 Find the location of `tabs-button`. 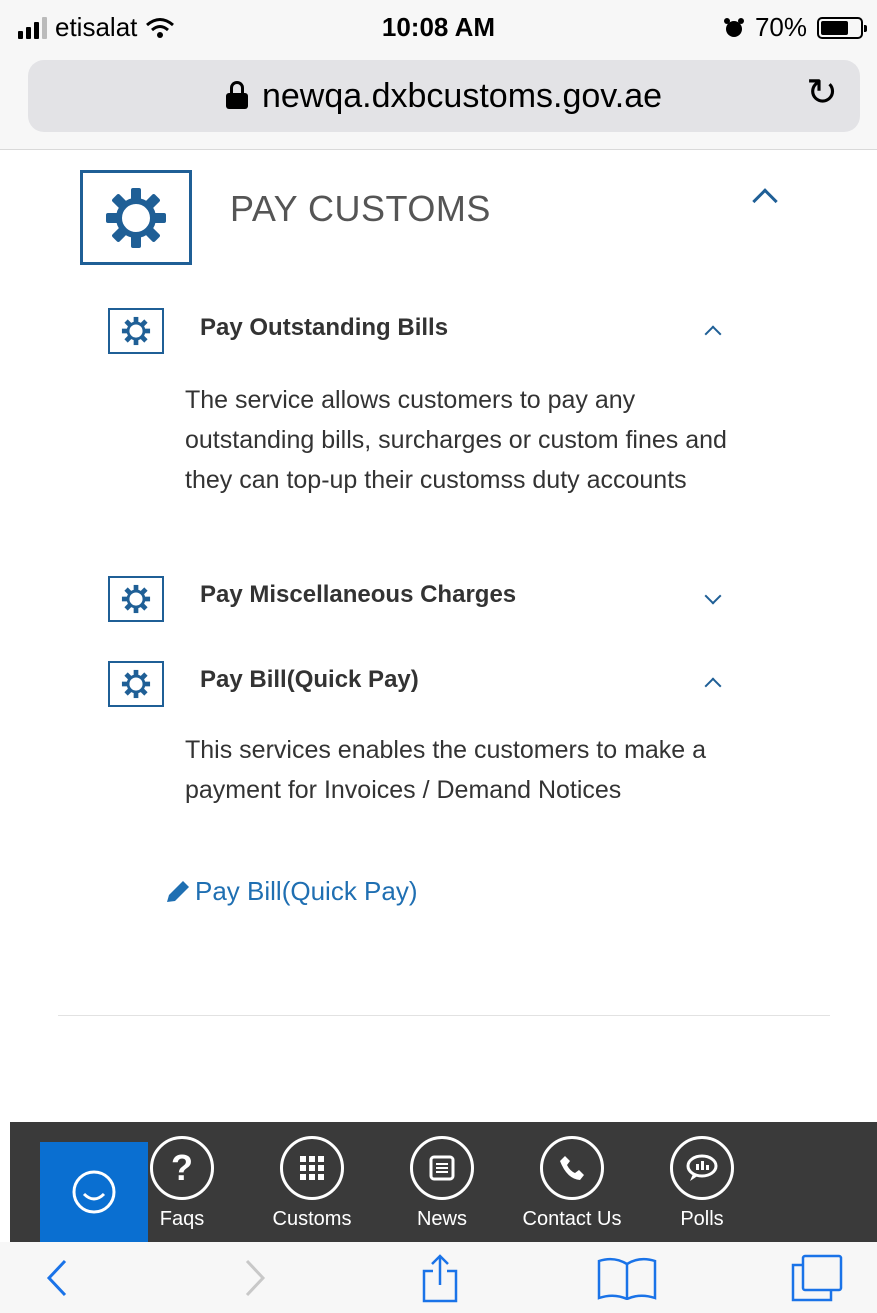

tabs-button is located at coordinates (817, 1278).